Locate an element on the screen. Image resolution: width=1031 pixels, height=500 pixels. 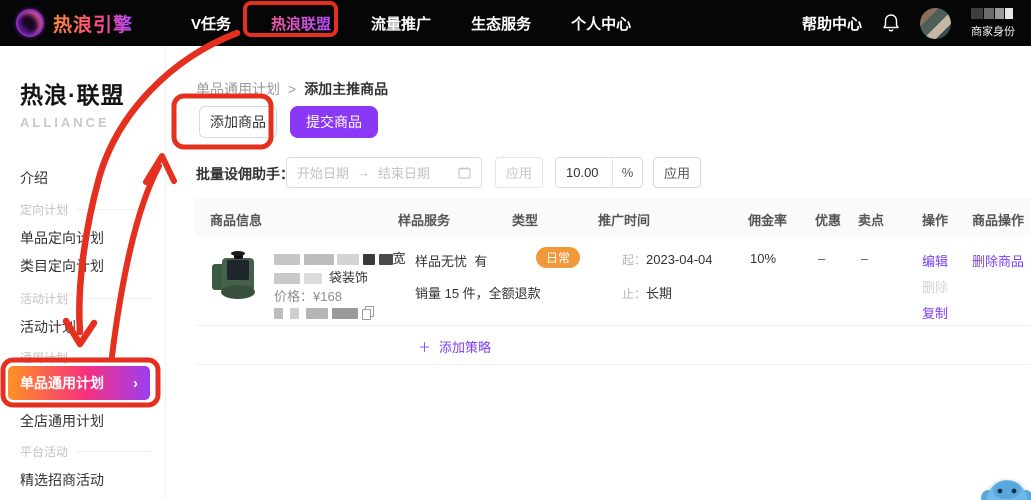
nav-item-eco: 生态服务 is located at coordinates (501, 23).